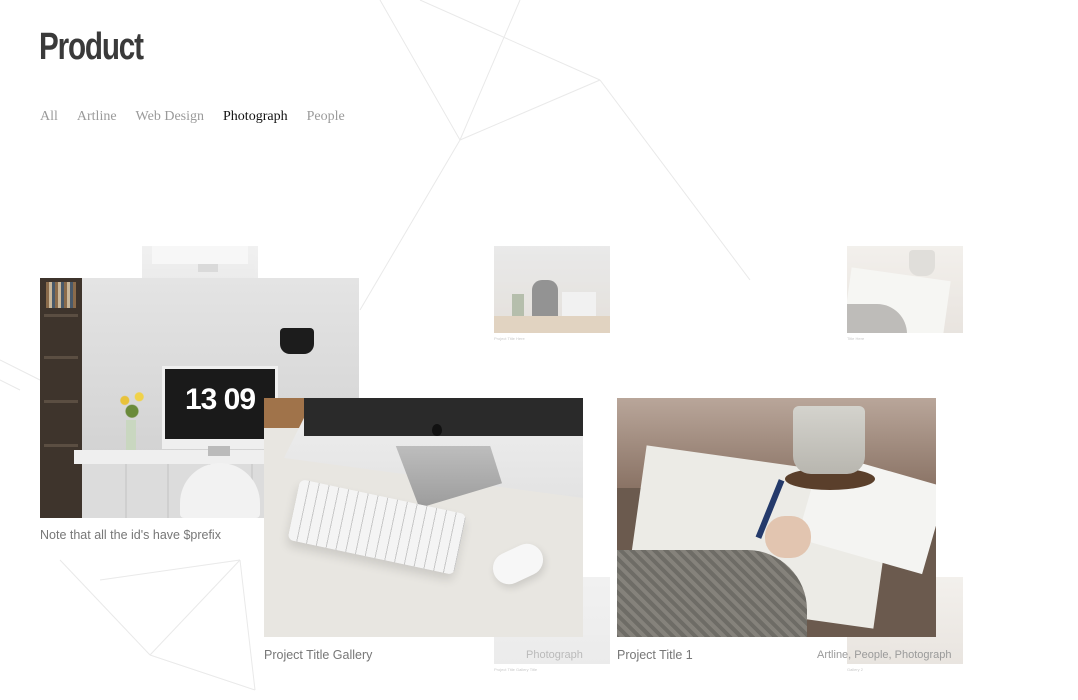 Image resolution: width=1078 pixels, height=700 pixels. What do you see at coordinates (170, 117) in the screenshot?
I see `filter-web-design: Web Design` at bounding box center [170, 117].